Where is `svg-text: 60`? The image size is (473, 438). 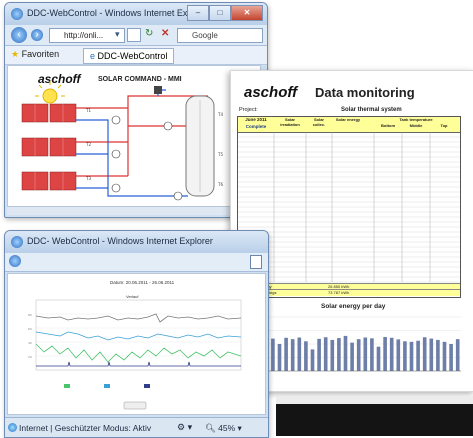
svg-text: 60 is located at coordinates (30, 329).